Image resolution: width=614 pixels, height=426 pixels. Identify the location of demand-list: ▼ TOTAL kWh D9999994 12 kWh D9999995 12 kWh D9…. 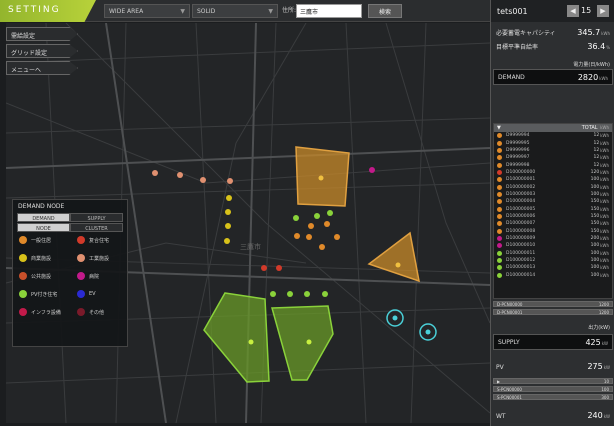
(553, 211).